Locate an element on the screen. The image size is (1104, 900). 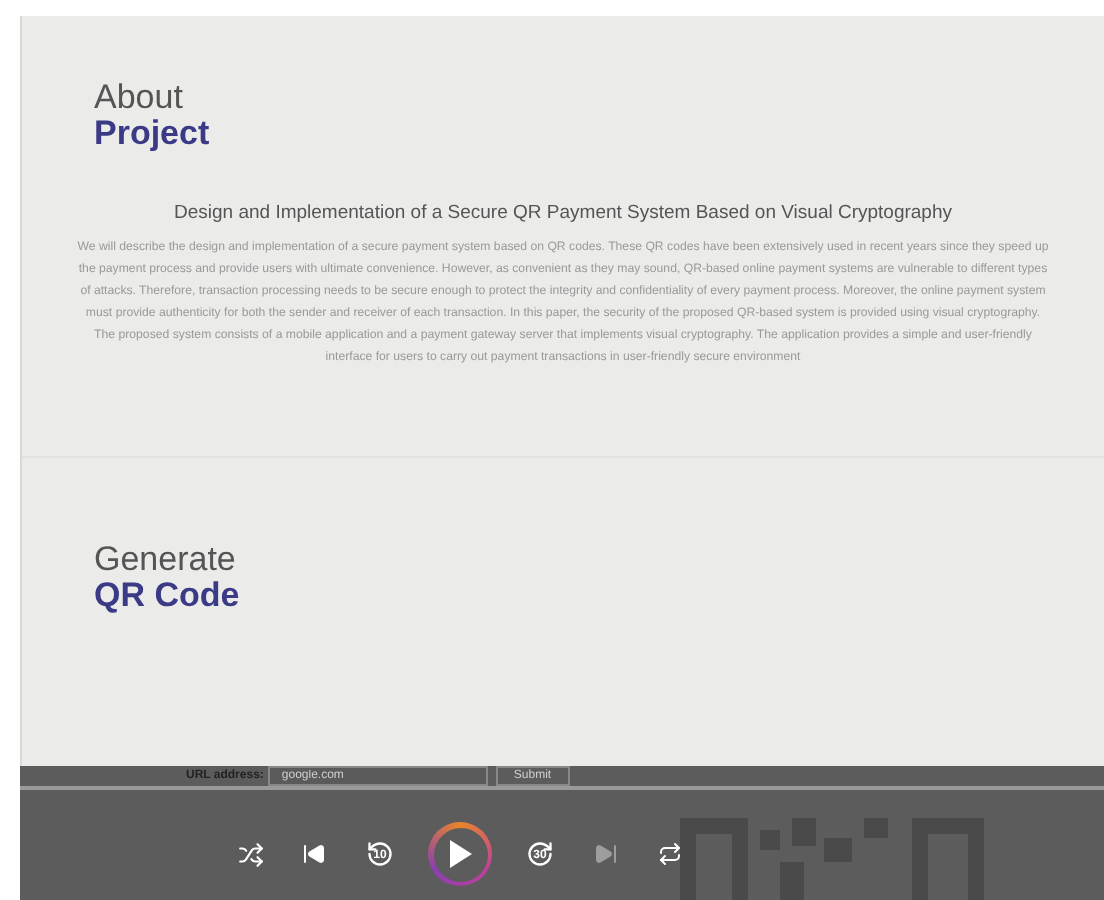
skip-forward-icon is located at coordinates (606, 854).